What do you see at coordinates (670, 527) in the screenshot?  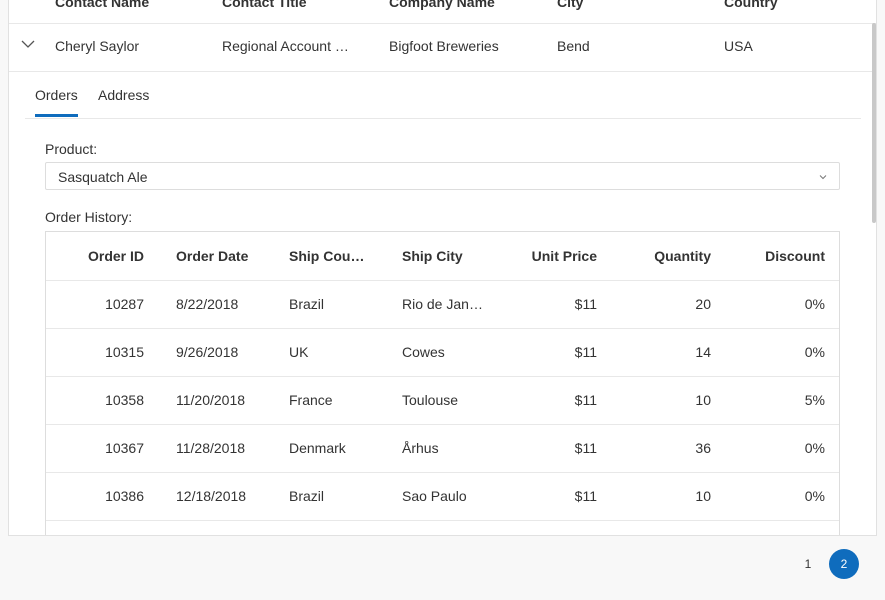 I see `cell-quantity` at bounding box center [670, 527].